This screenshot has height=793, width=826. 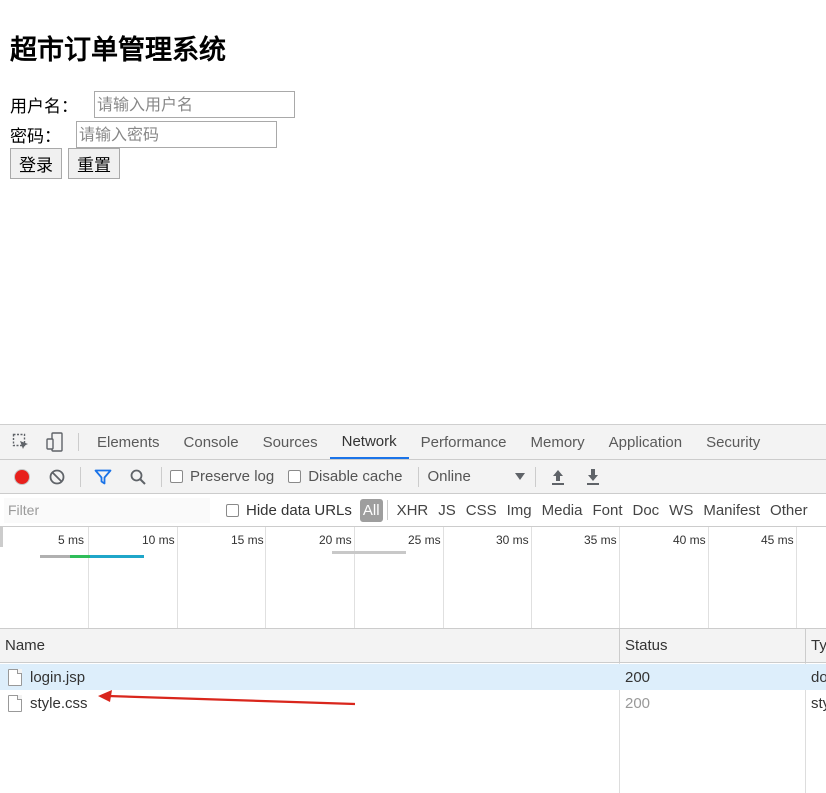 What do you see at coordinates (369, 442) in the screenshot?
I see `tab-network: Network` at bounding box center [369, 442].